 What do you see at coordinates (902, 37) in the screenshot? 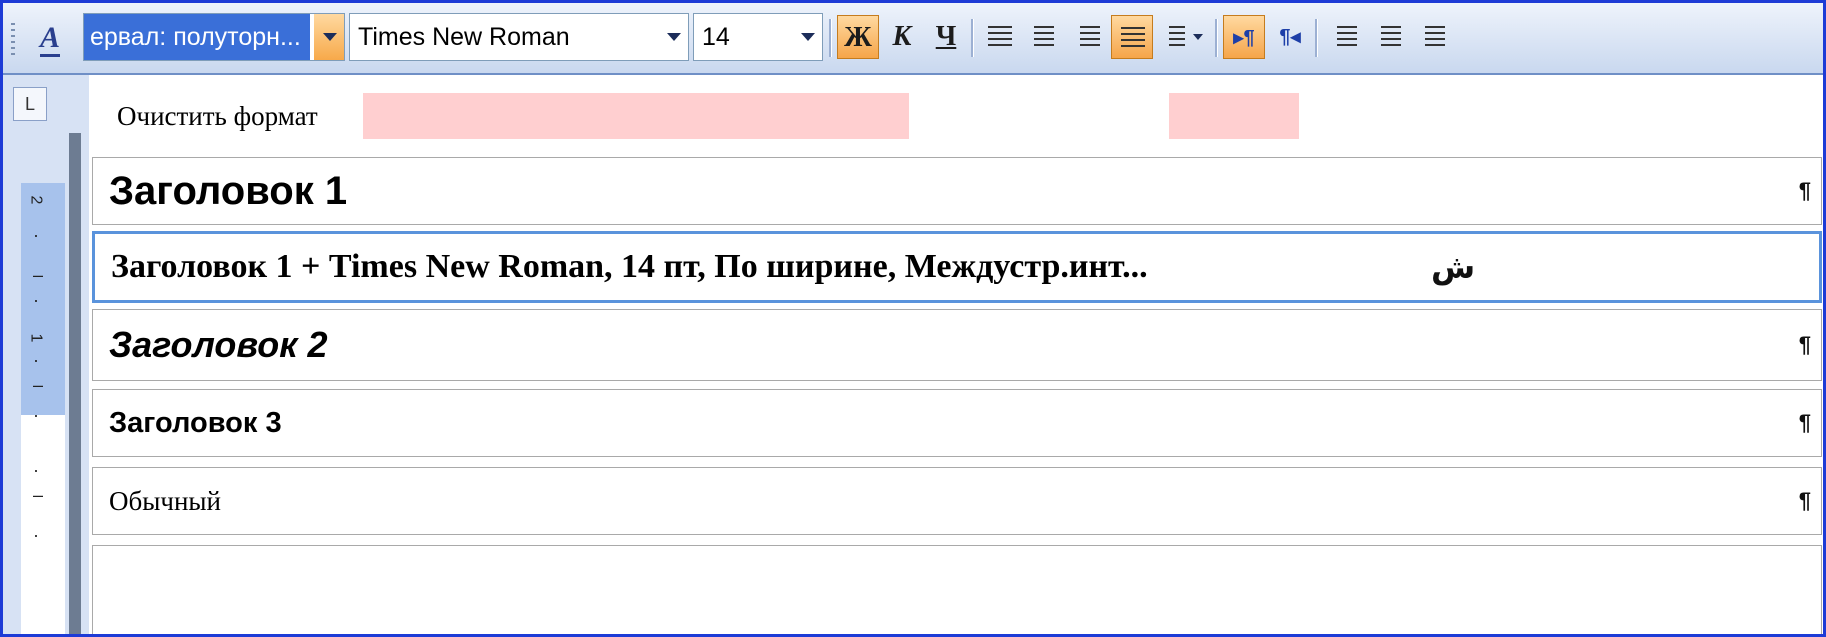
I see `italic-button: К` at bounding box center [902, 37].